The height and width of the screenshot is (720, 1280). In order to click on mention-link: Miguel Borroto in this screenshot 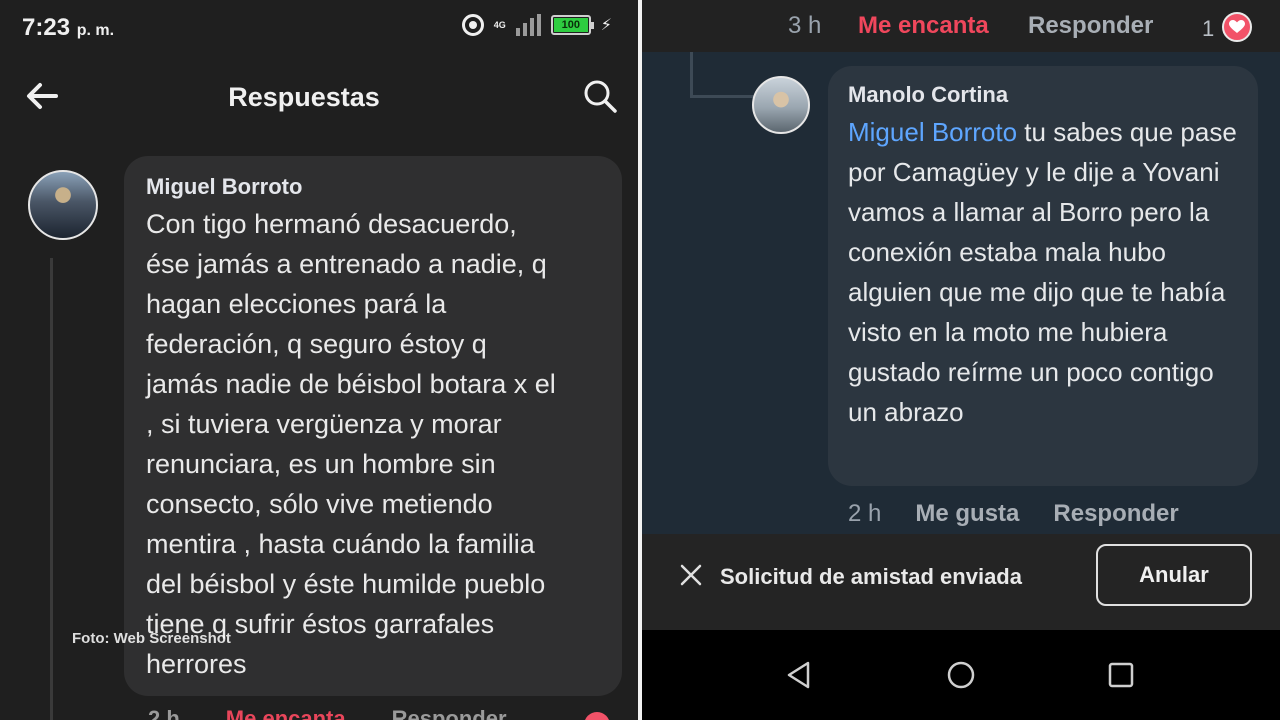, I will do `click(932, 132)`.